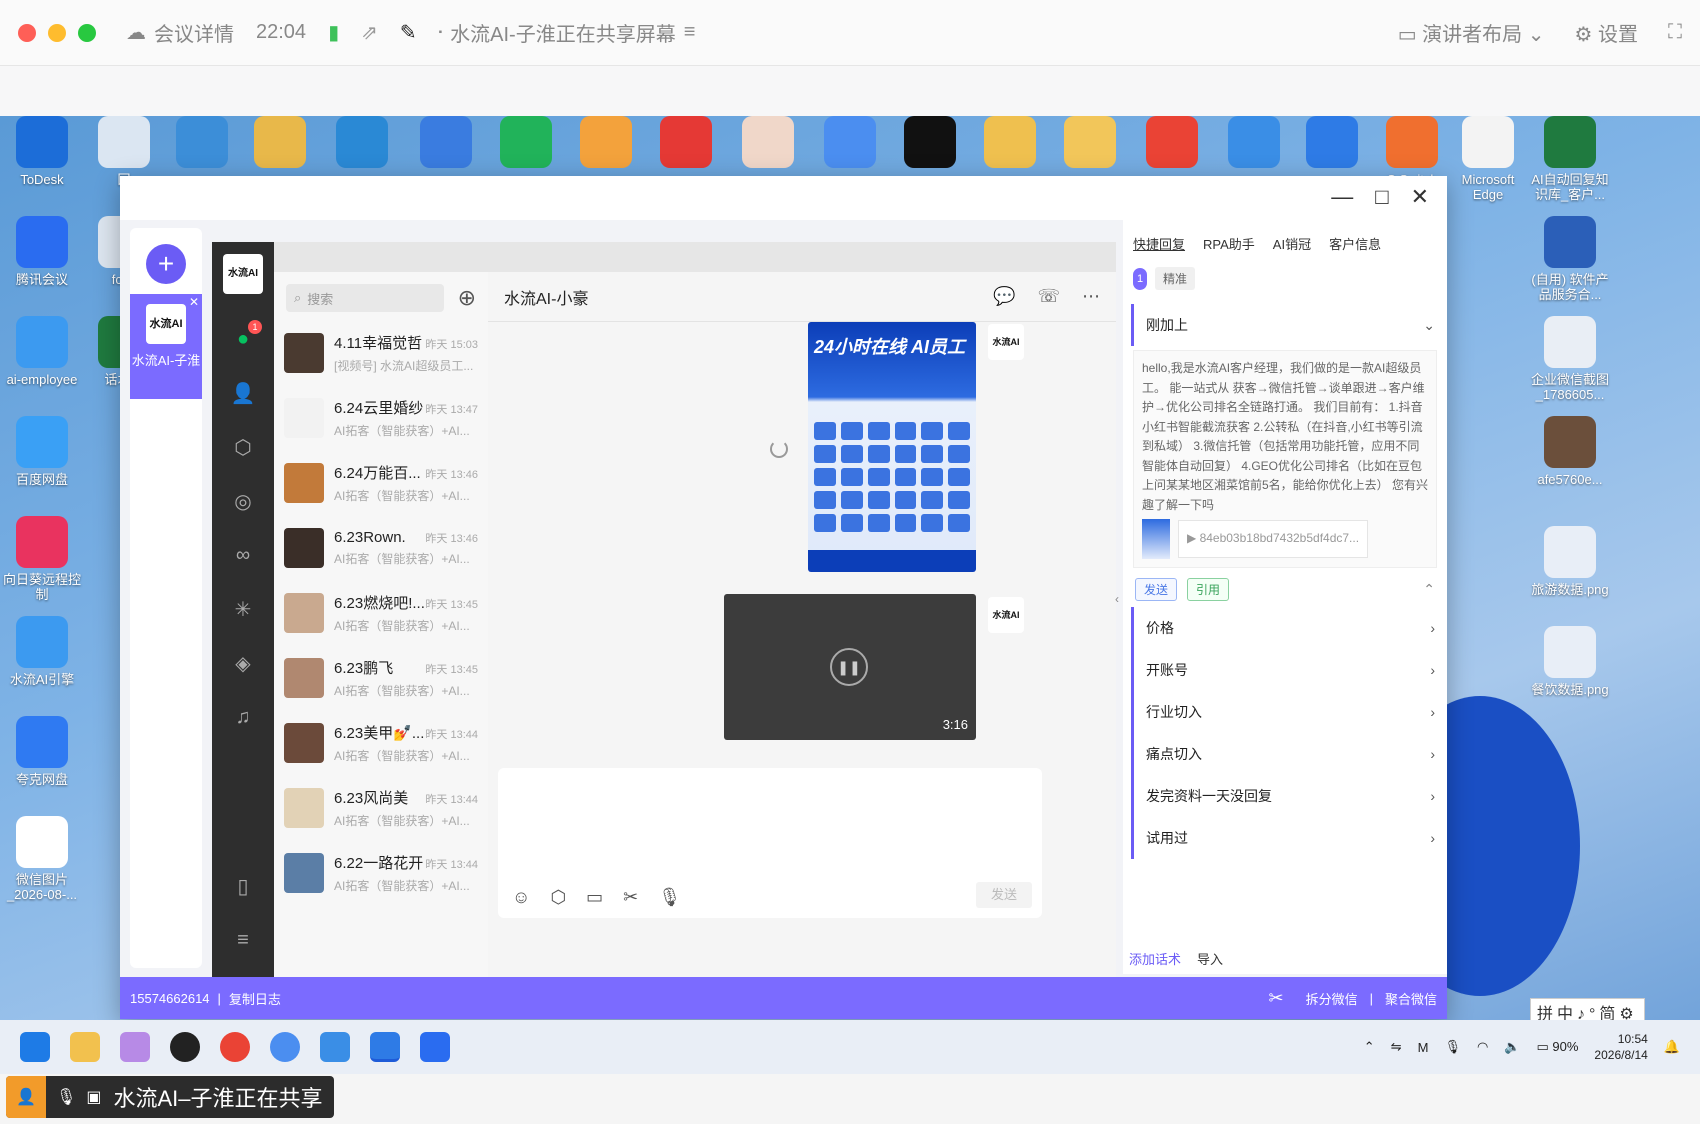 The height and width of the screenshot is (1124, 1700). Describe the element at coordinates (1159, 243) in the screenshot. I see `panel-tab: 快捷回复` at that location.